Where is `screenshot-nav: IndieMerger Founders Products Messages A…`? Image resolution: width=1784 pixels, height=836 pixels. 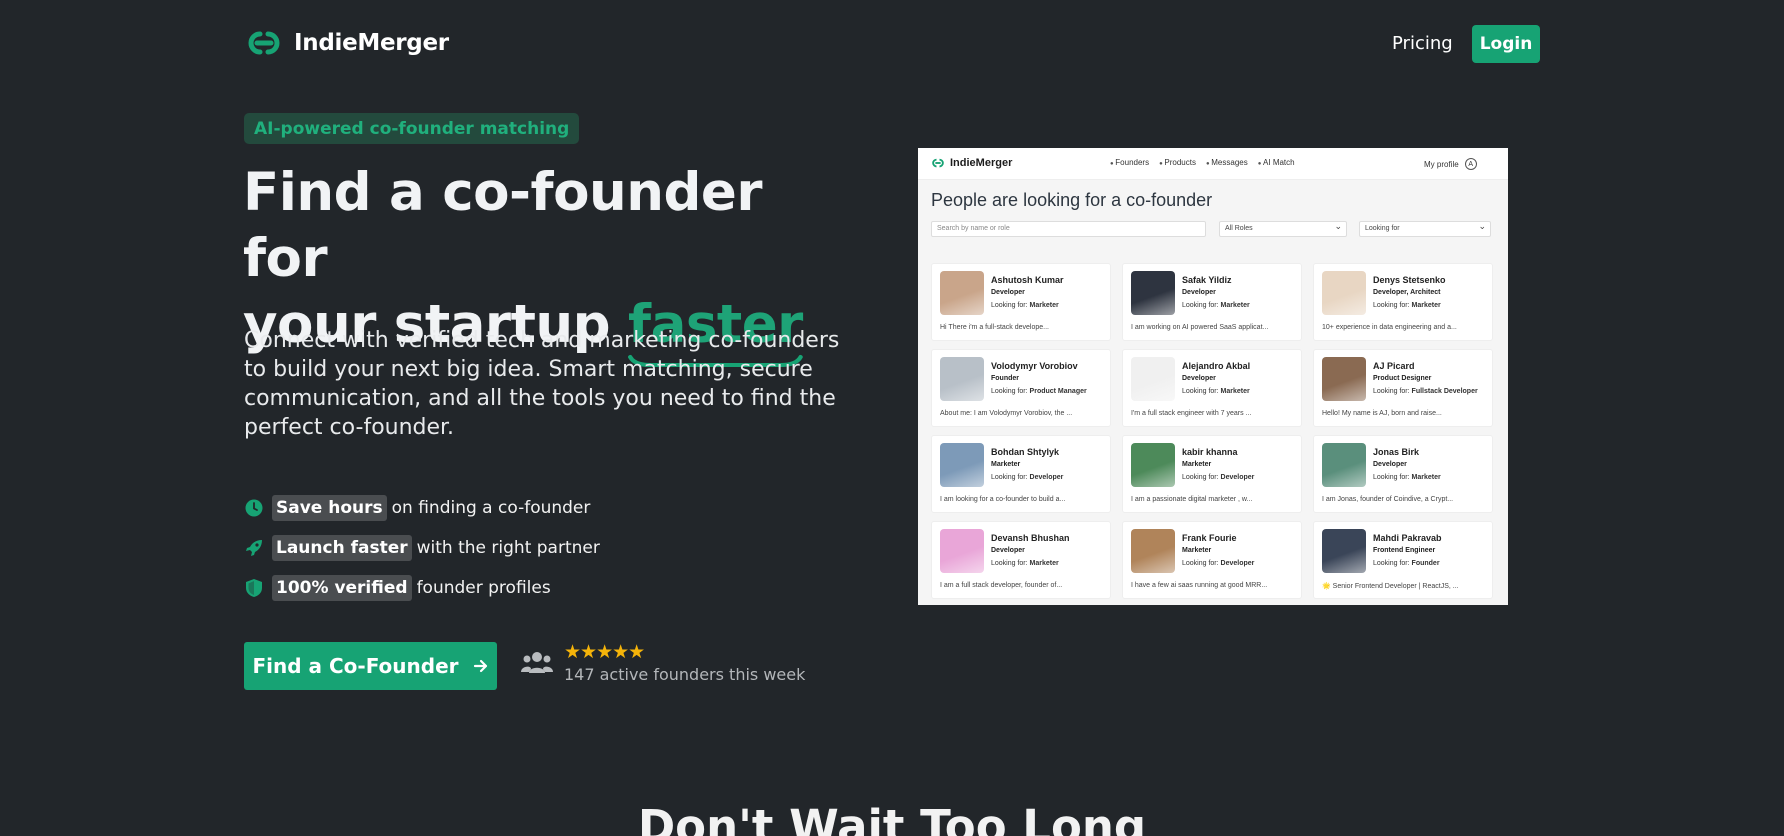 screenshot-nav: IndieMerger Founders Products Messages A… is located at coordinates (1213, 164).